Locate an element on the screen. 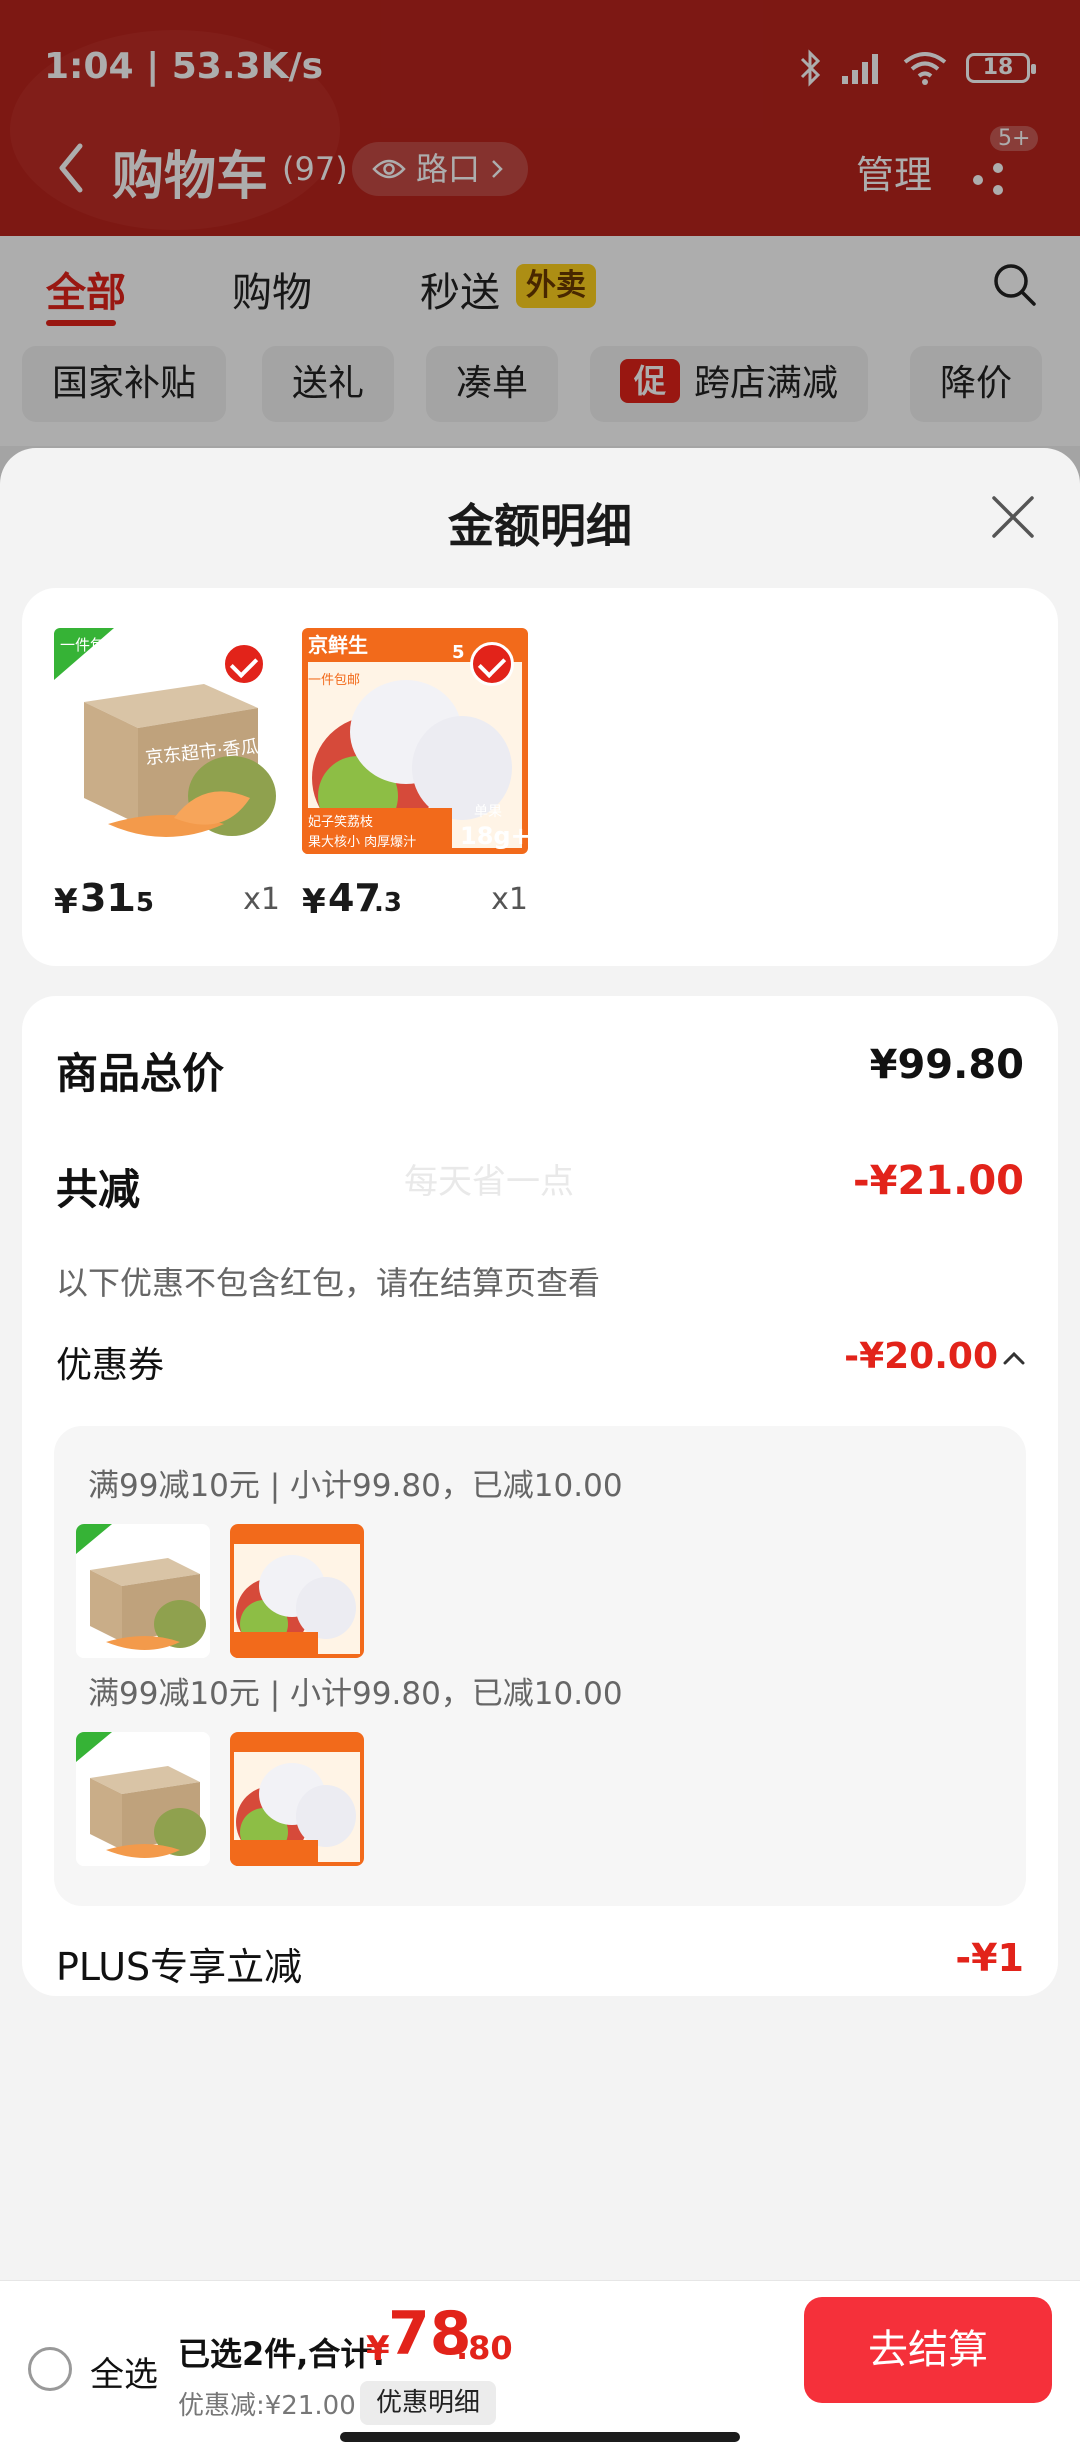 The height and width of the screenshot is (2460, 1080). plus-discount-label: PLUS专享立减 is located at coordinates (179, 1967).